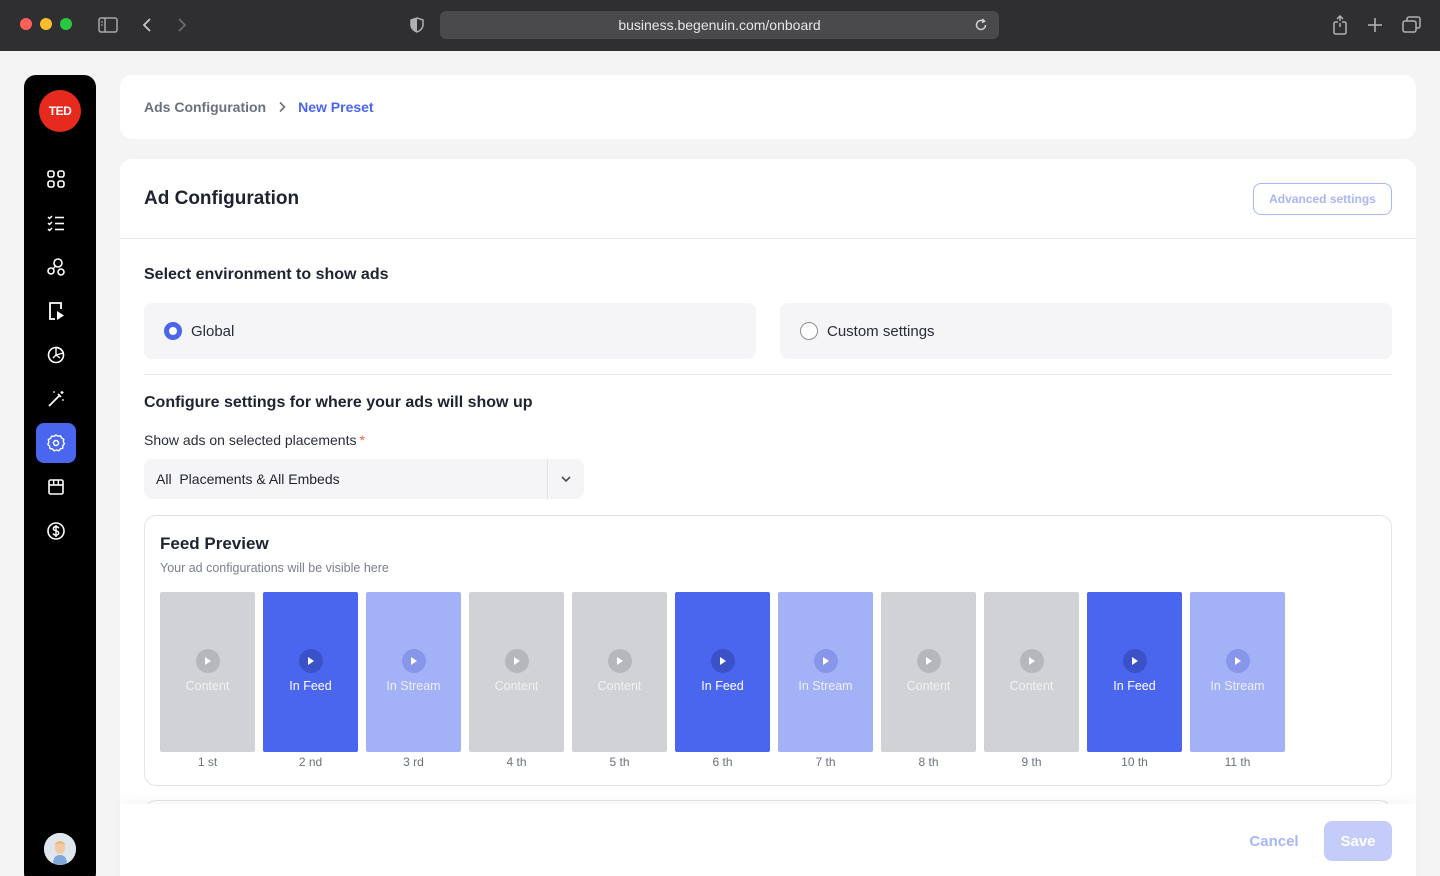 The image size is (1440, 876). I want to click on shield-icon, so click(417, 25).